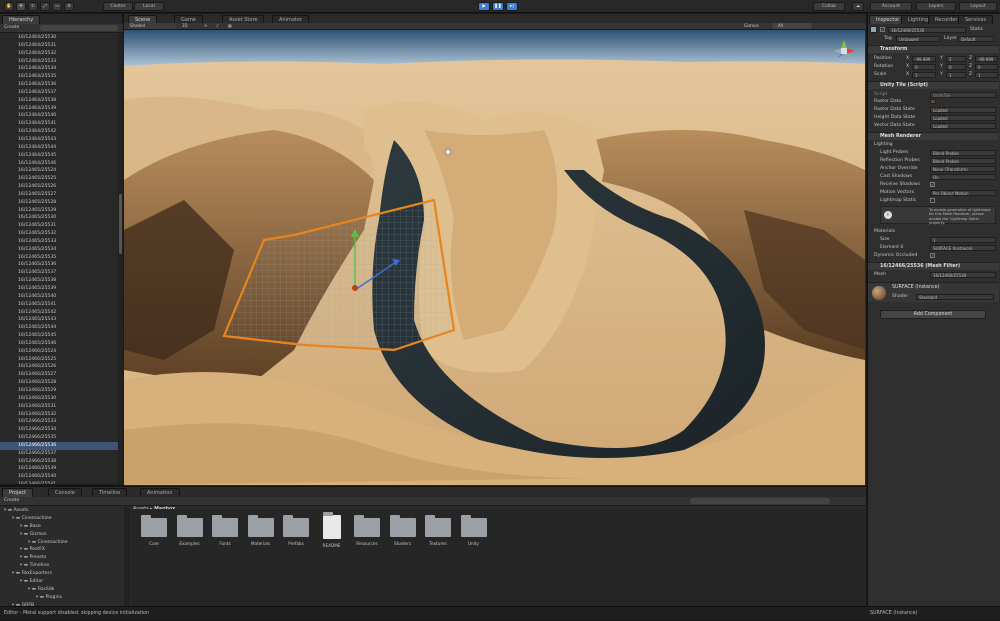 Image resolution: width=1000 pixels, height=621 pixels. What do you see at coordinates (62, 566) in the screenshot?
I see `project-tree-item: ▾ ▬ Timeline` at bounding box center [62, 566].